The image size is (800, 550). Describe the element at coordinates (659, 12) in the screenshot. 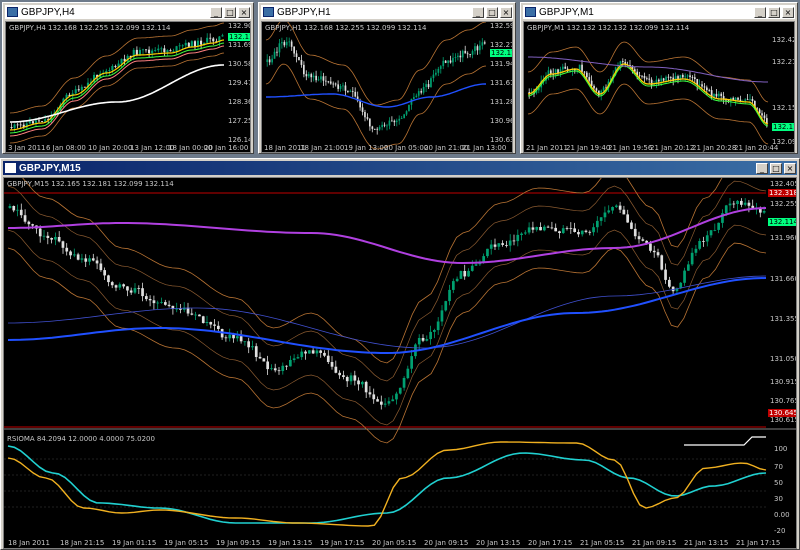

I see `window-titlebar: GBPJPY,M1 _ □ ×` at that location.